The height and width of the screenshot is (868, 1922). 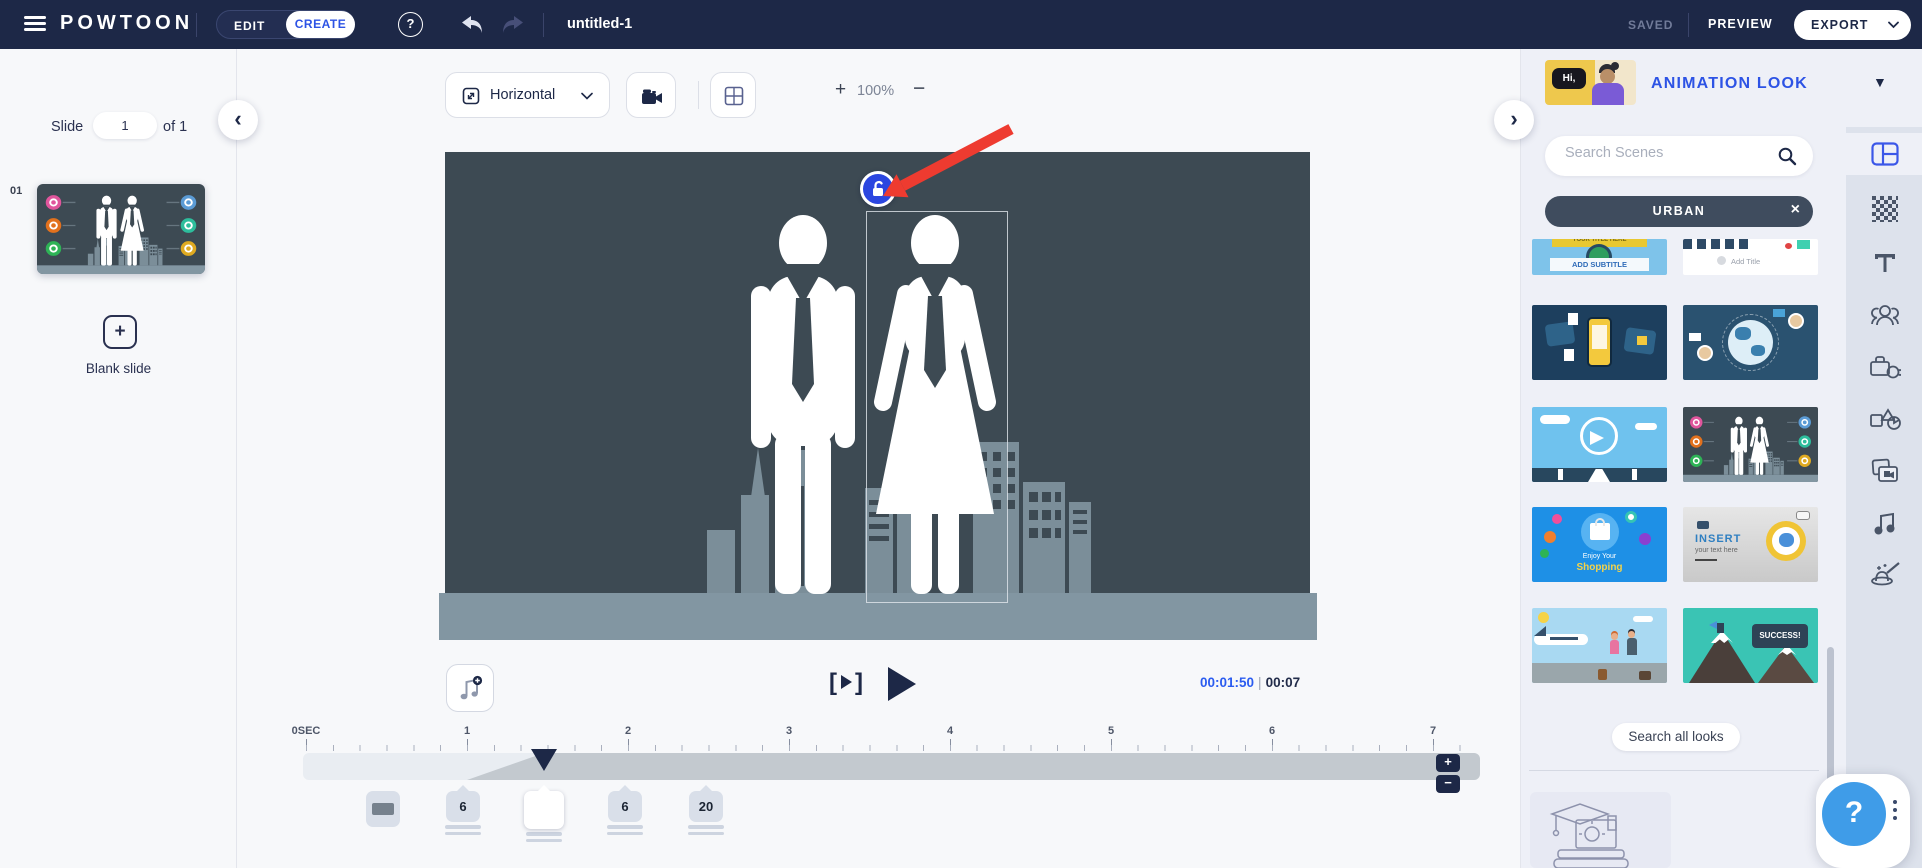 What do you see at coordinates (1740, 24) in the screenshot?
I see `preview-button: PREVIEW` at bounding box center [1740, 24].